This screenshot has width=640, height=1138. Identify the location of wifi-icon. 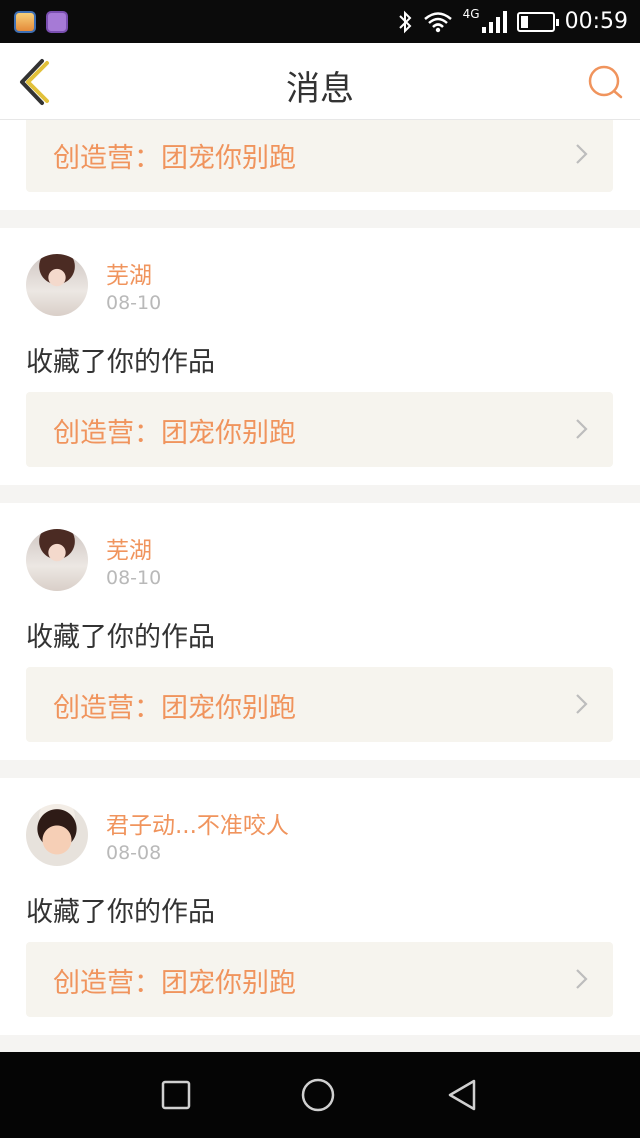
(437, 21).